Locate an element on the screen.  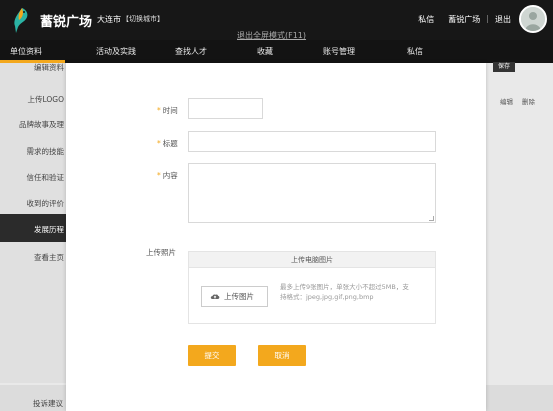
upload-image-button: 上传图片 is located at coordinates (234, 296).